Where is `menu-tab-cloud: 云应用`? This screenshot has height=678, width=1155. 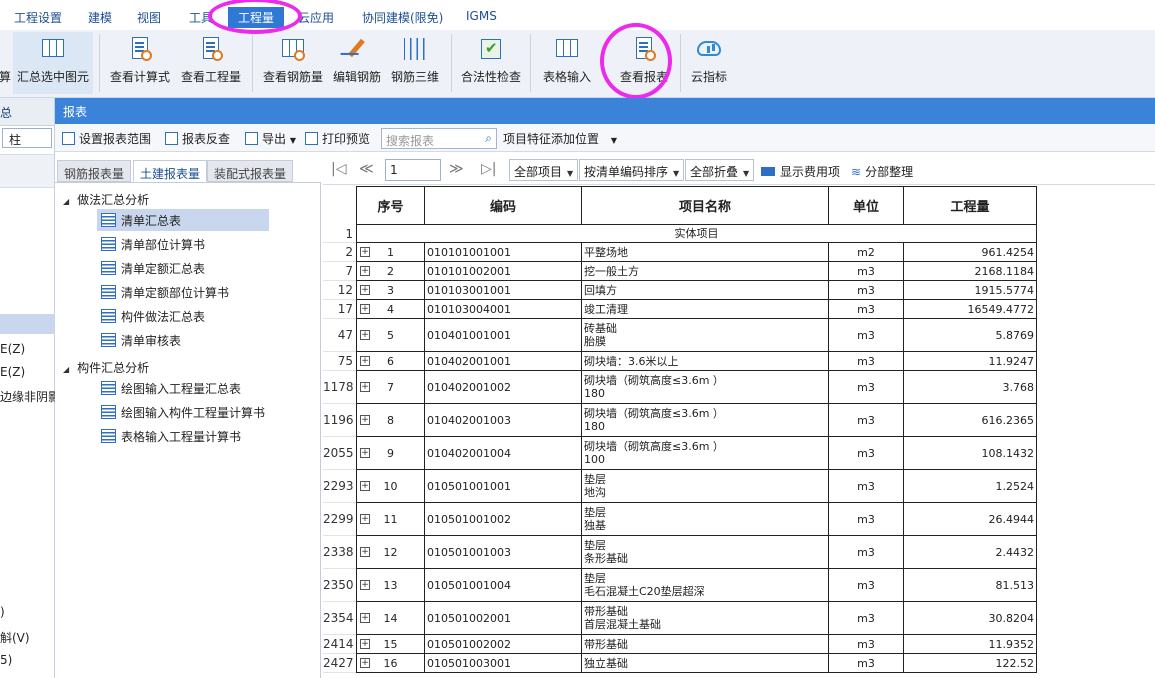
menu-tab-cloud: 云应用 is located at coordinates (316, 17).